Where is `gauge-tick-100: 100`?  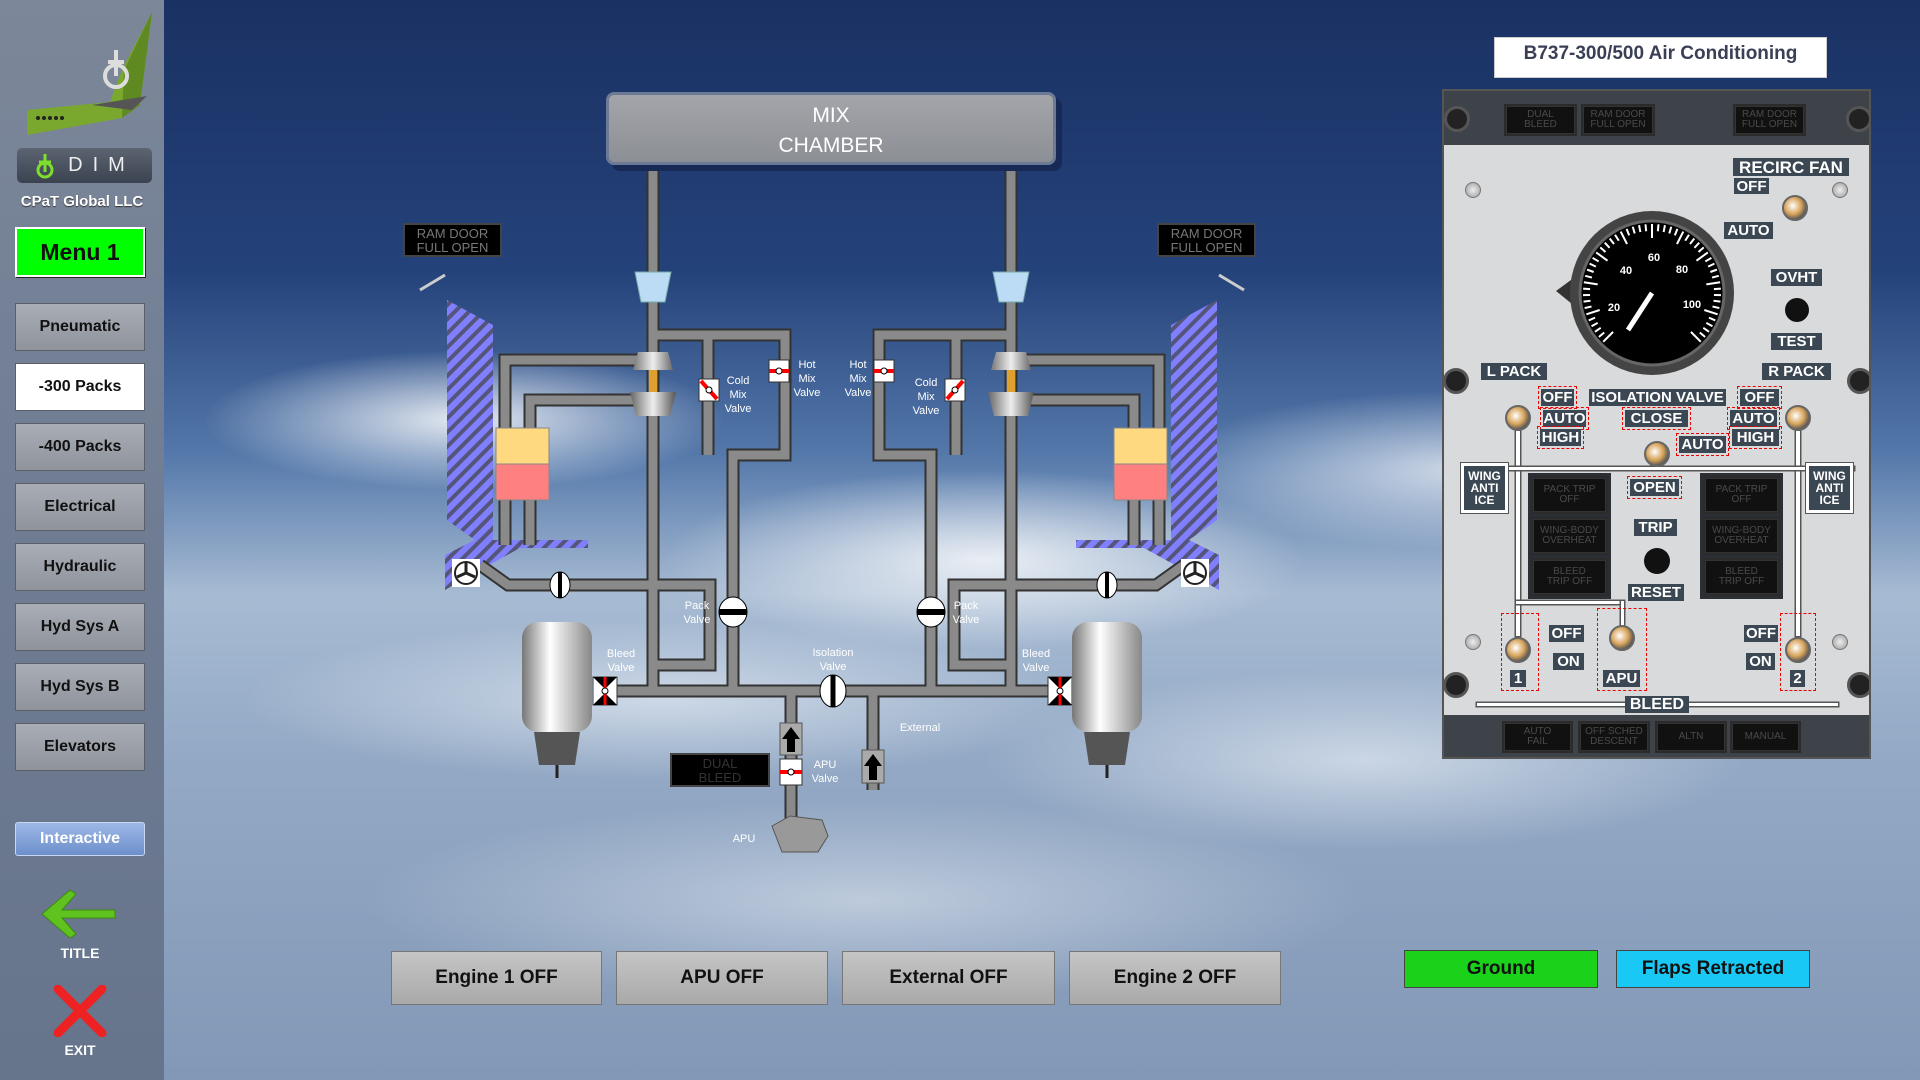 gauge-tick-100: 100 is located at coordinates (1692, 305).